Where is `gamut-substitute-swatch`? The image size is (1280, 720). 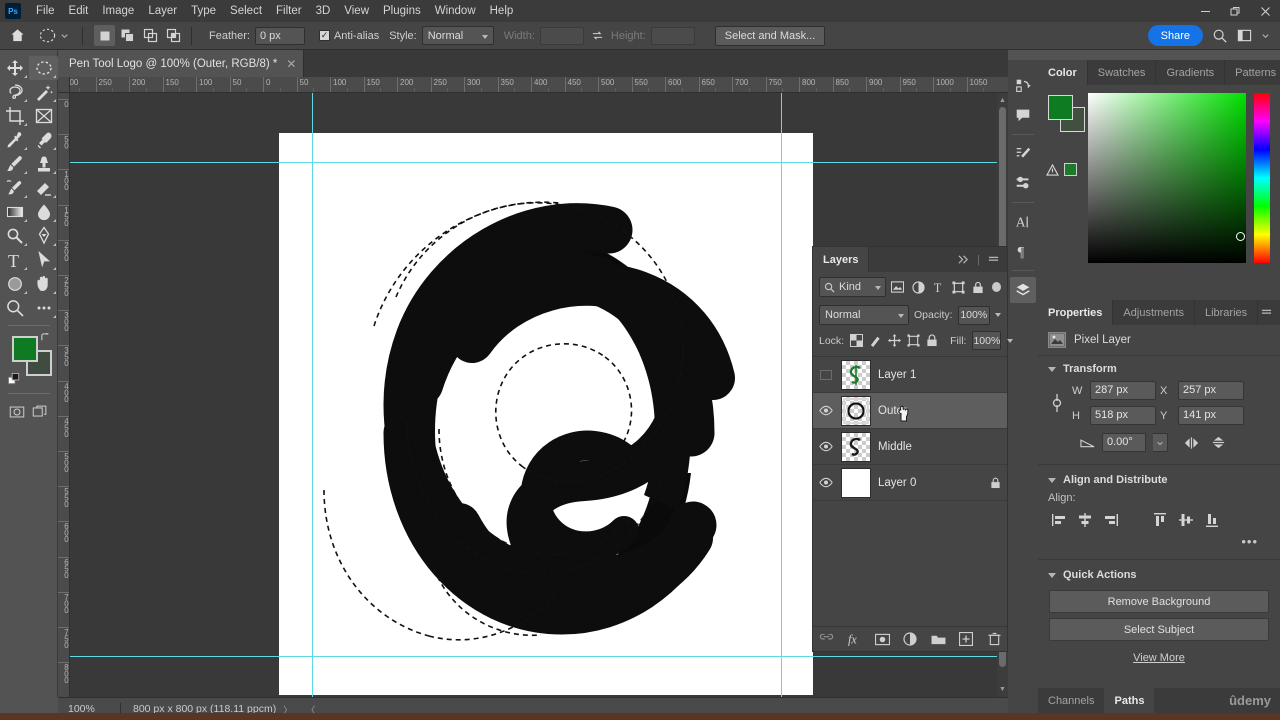
gamut-substitute-swatch is located at coordinates (1070, 169).